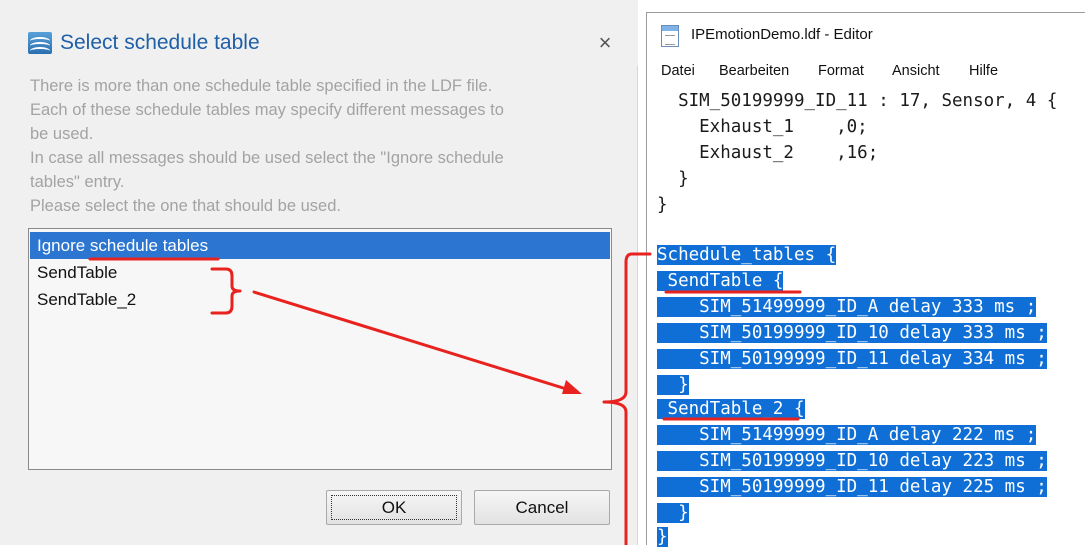 This screenshot has height=550, width=1085. Describe the element at coordinates (605, 43) in the screenshot. I see `close-icon: ×` at that location.